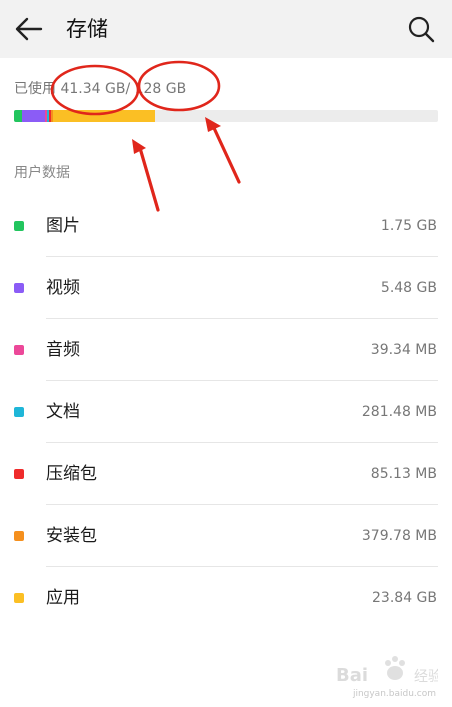  Describe the element at coordinates (63, 350) in the screenshot. I see `category-label: 音频` at that location.